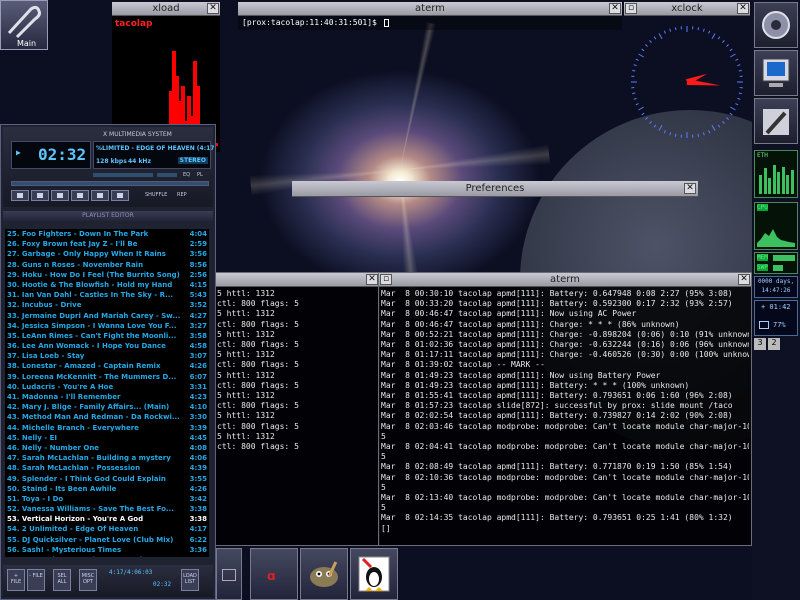 This screenshot has width=800, height=600. Describe the element at coordinates (107, 499) in the screenshot. I see `playlist-item: 51. Toya - I Do 3:42` at that location.